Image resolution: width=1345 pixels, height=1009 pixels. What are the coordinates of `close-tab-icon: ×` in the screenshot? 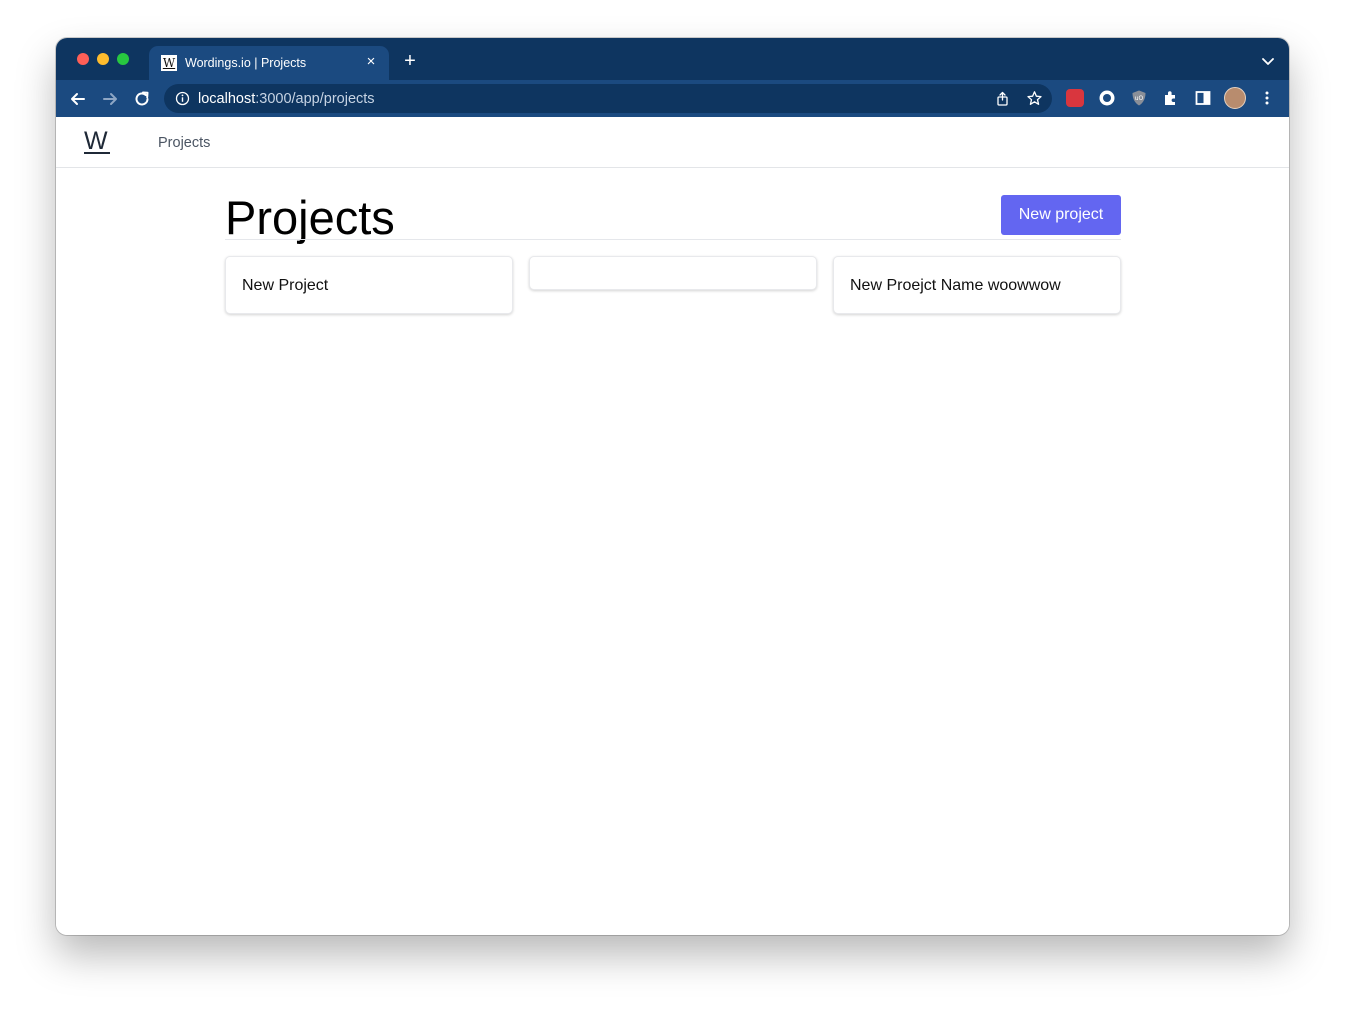 It's located at (371, 62).